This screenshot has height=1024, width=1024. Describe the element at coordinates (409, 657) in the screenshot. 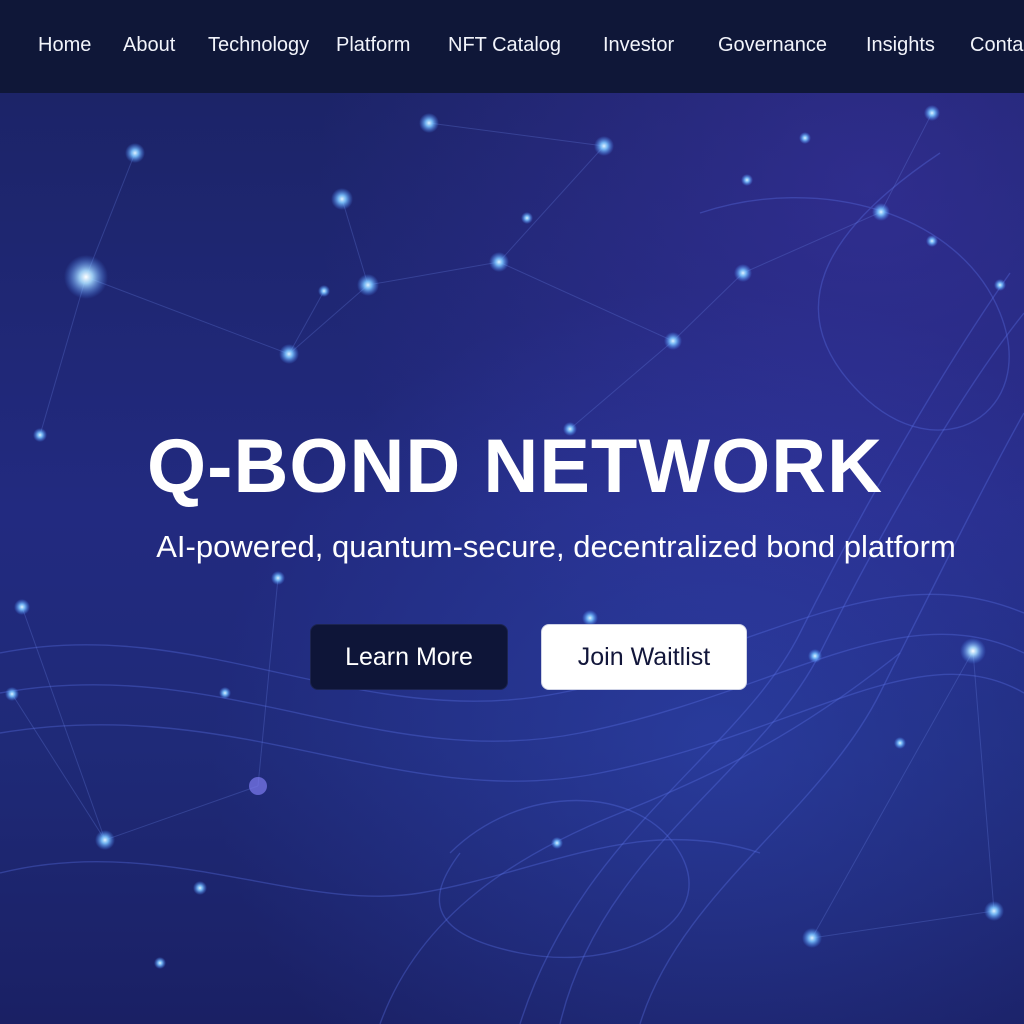

I see `learn-more-button: Learn More` at that location.